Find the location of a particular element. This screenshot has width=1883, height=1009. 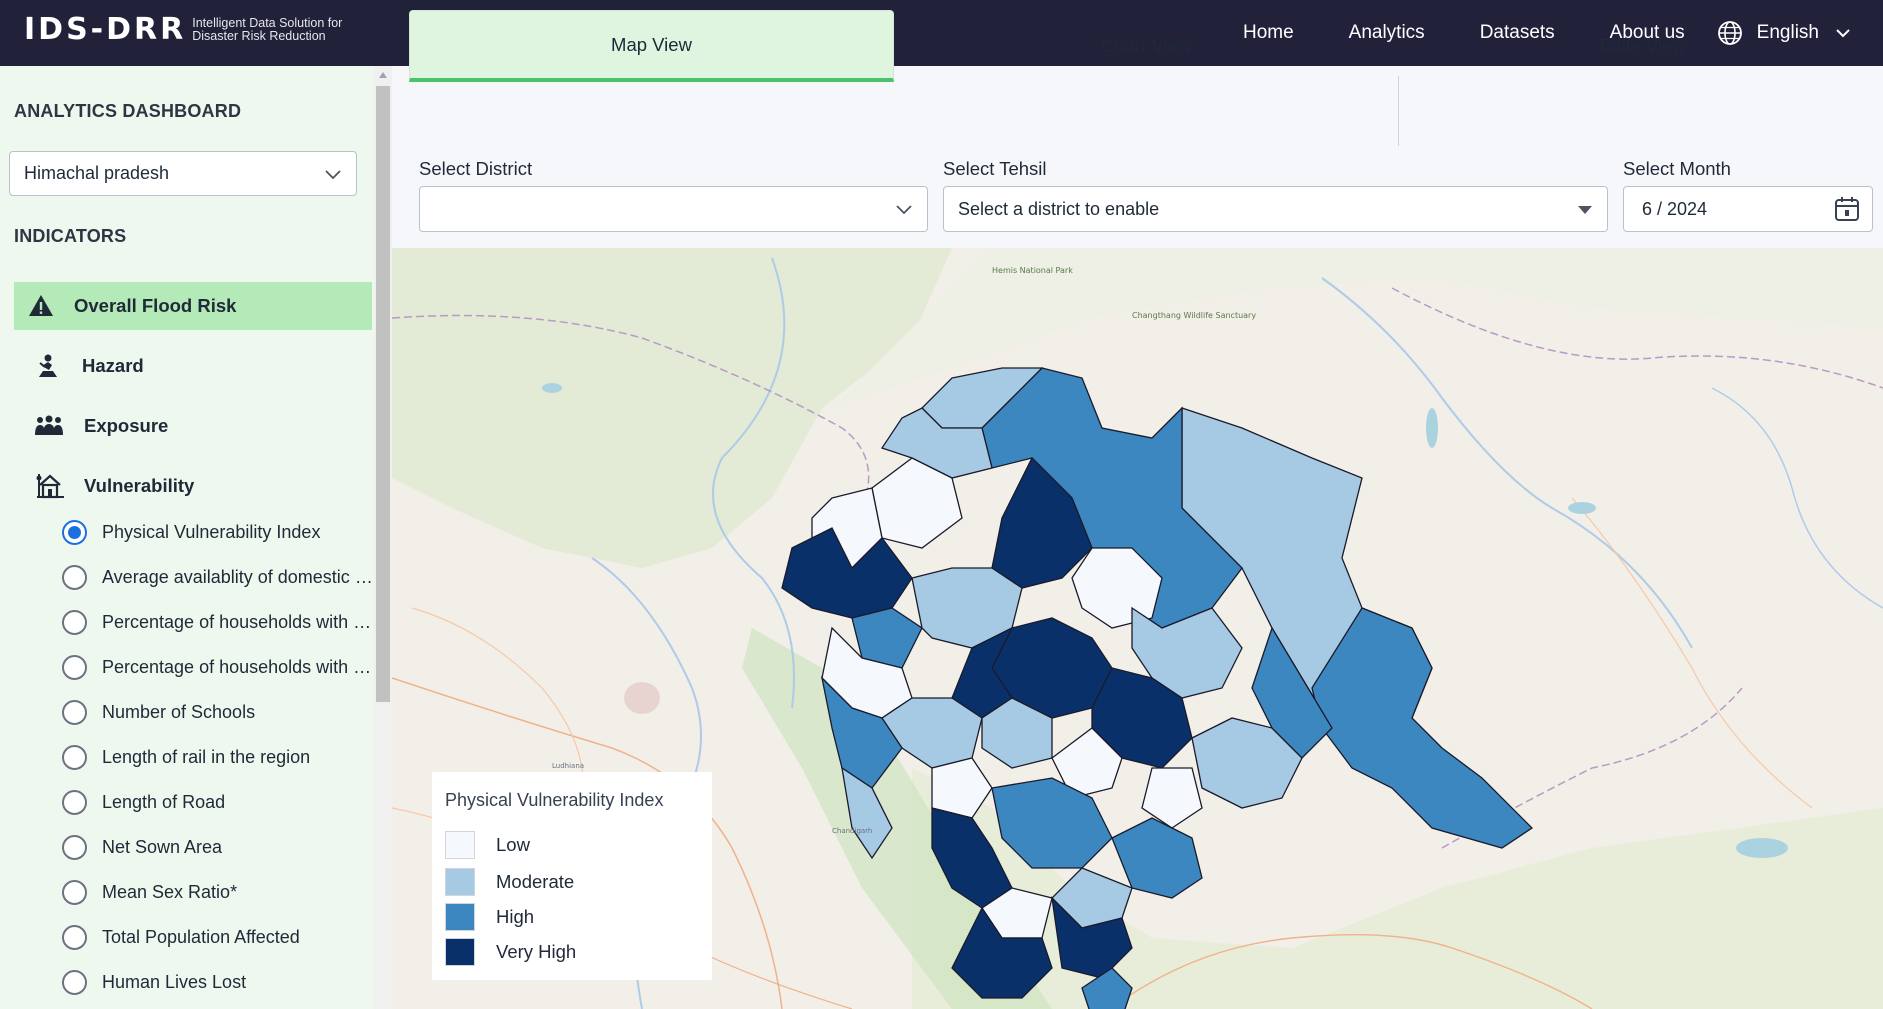

sub-indicator-option: Average availablity of domestic water is located at coordinates (218, 577).